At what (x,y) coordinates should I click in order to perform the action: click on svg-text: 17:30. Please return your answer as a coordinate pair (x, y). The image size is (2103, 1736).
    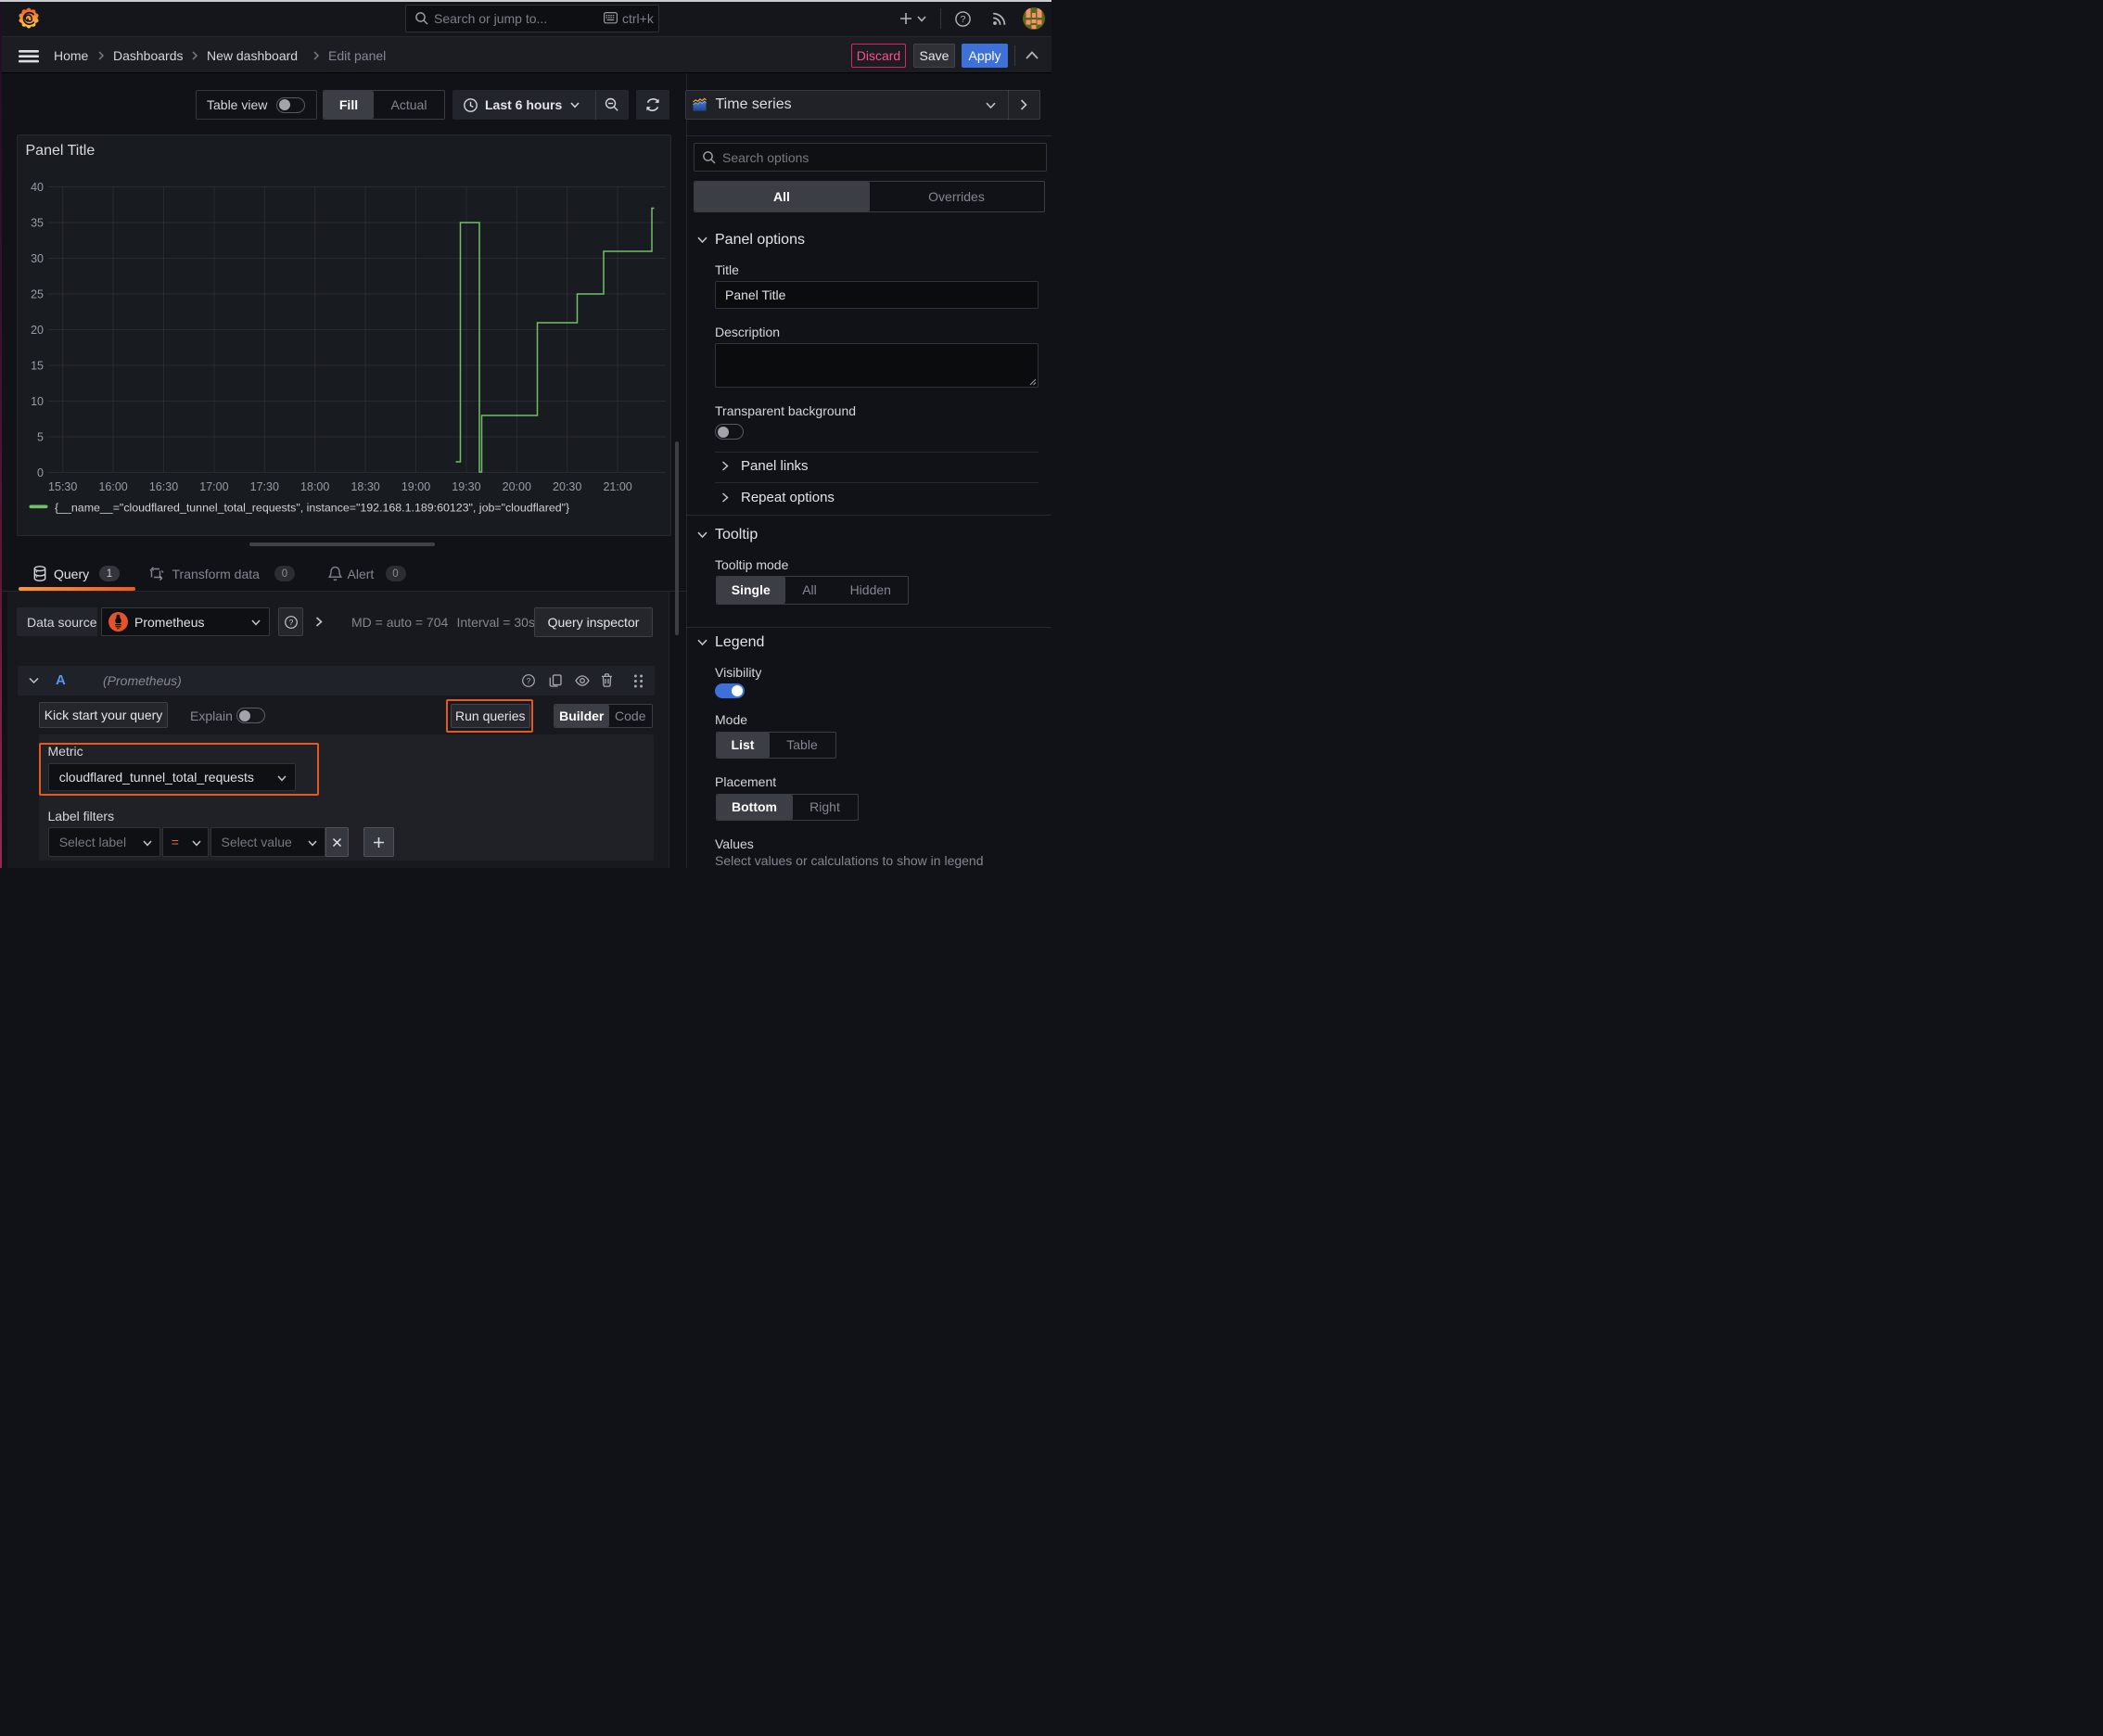
    Looking at the image, I should click on (264, 487).